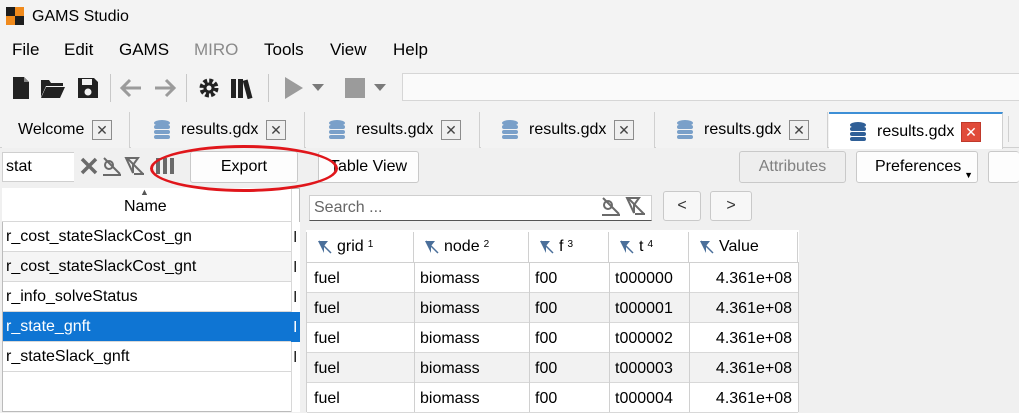 The height and width of the screenshot is (413, 1019). I want to click on stop-dropdown-icon, so click(380, 88).